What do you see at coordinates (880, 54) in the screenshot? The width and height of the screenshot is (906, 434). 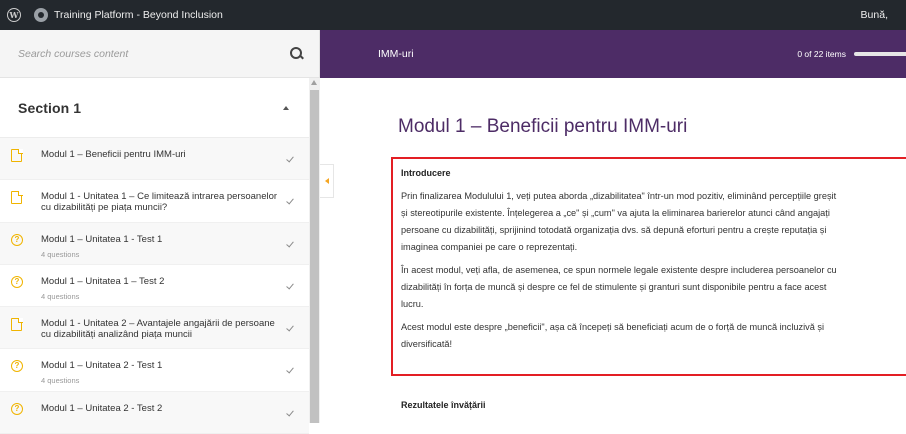 I see `course-progress-bar` at bounding box center [880, 54].